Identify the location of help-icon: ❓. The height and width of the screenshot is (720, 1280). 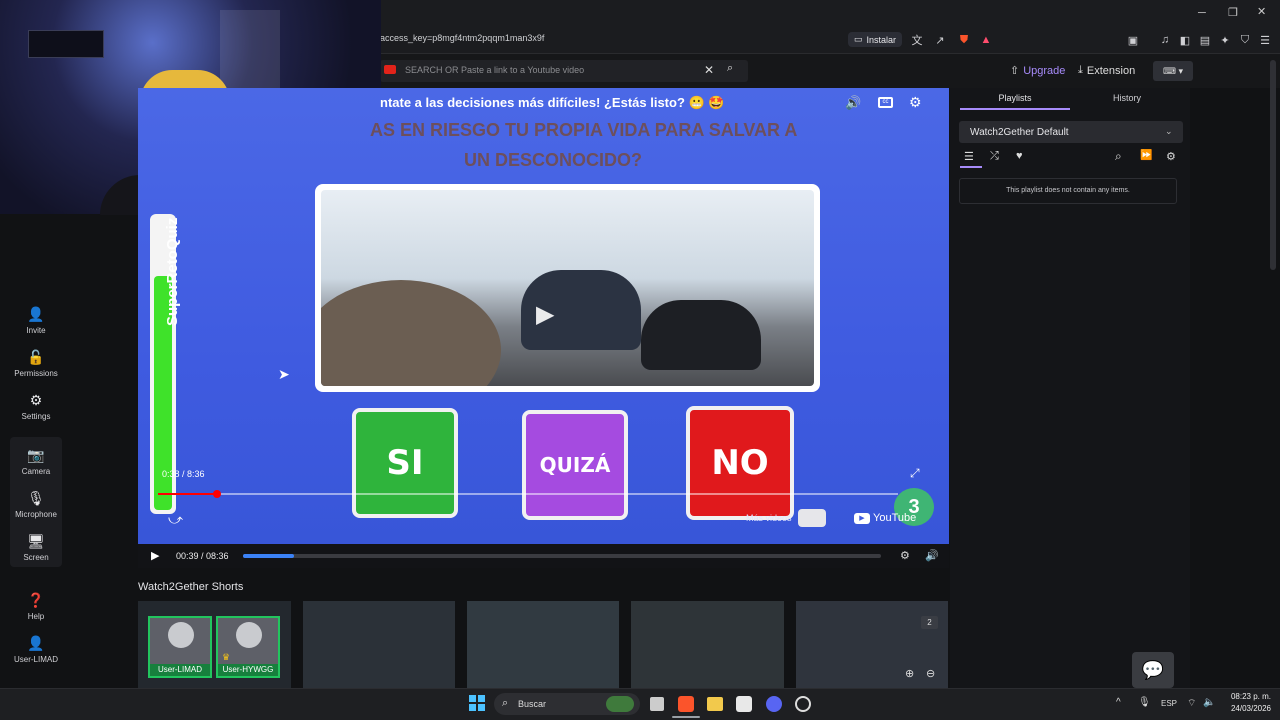
(36, 600).